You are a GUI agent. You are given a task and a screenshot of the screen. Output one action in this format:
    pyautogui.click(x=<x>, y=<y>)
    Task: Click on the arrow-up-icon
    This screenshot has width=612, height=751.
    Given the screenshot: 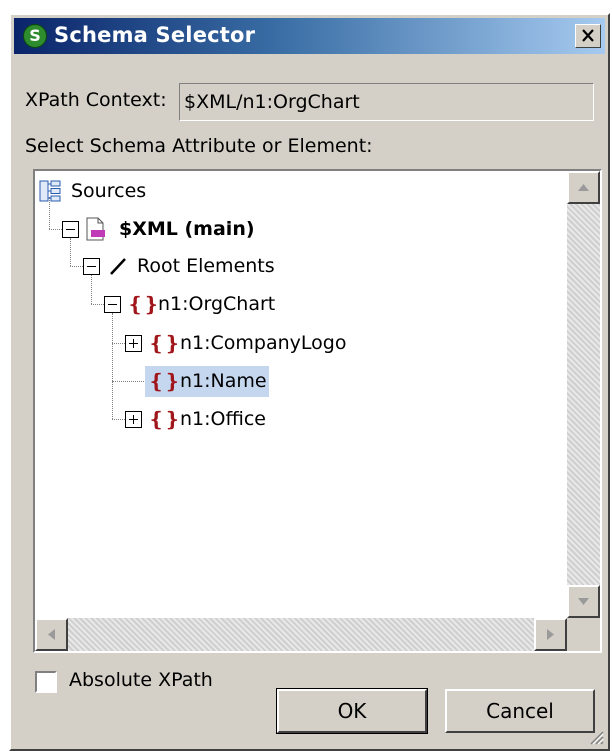 What is the action you would take?
    pyautogui.click(x=583, y=187)
    